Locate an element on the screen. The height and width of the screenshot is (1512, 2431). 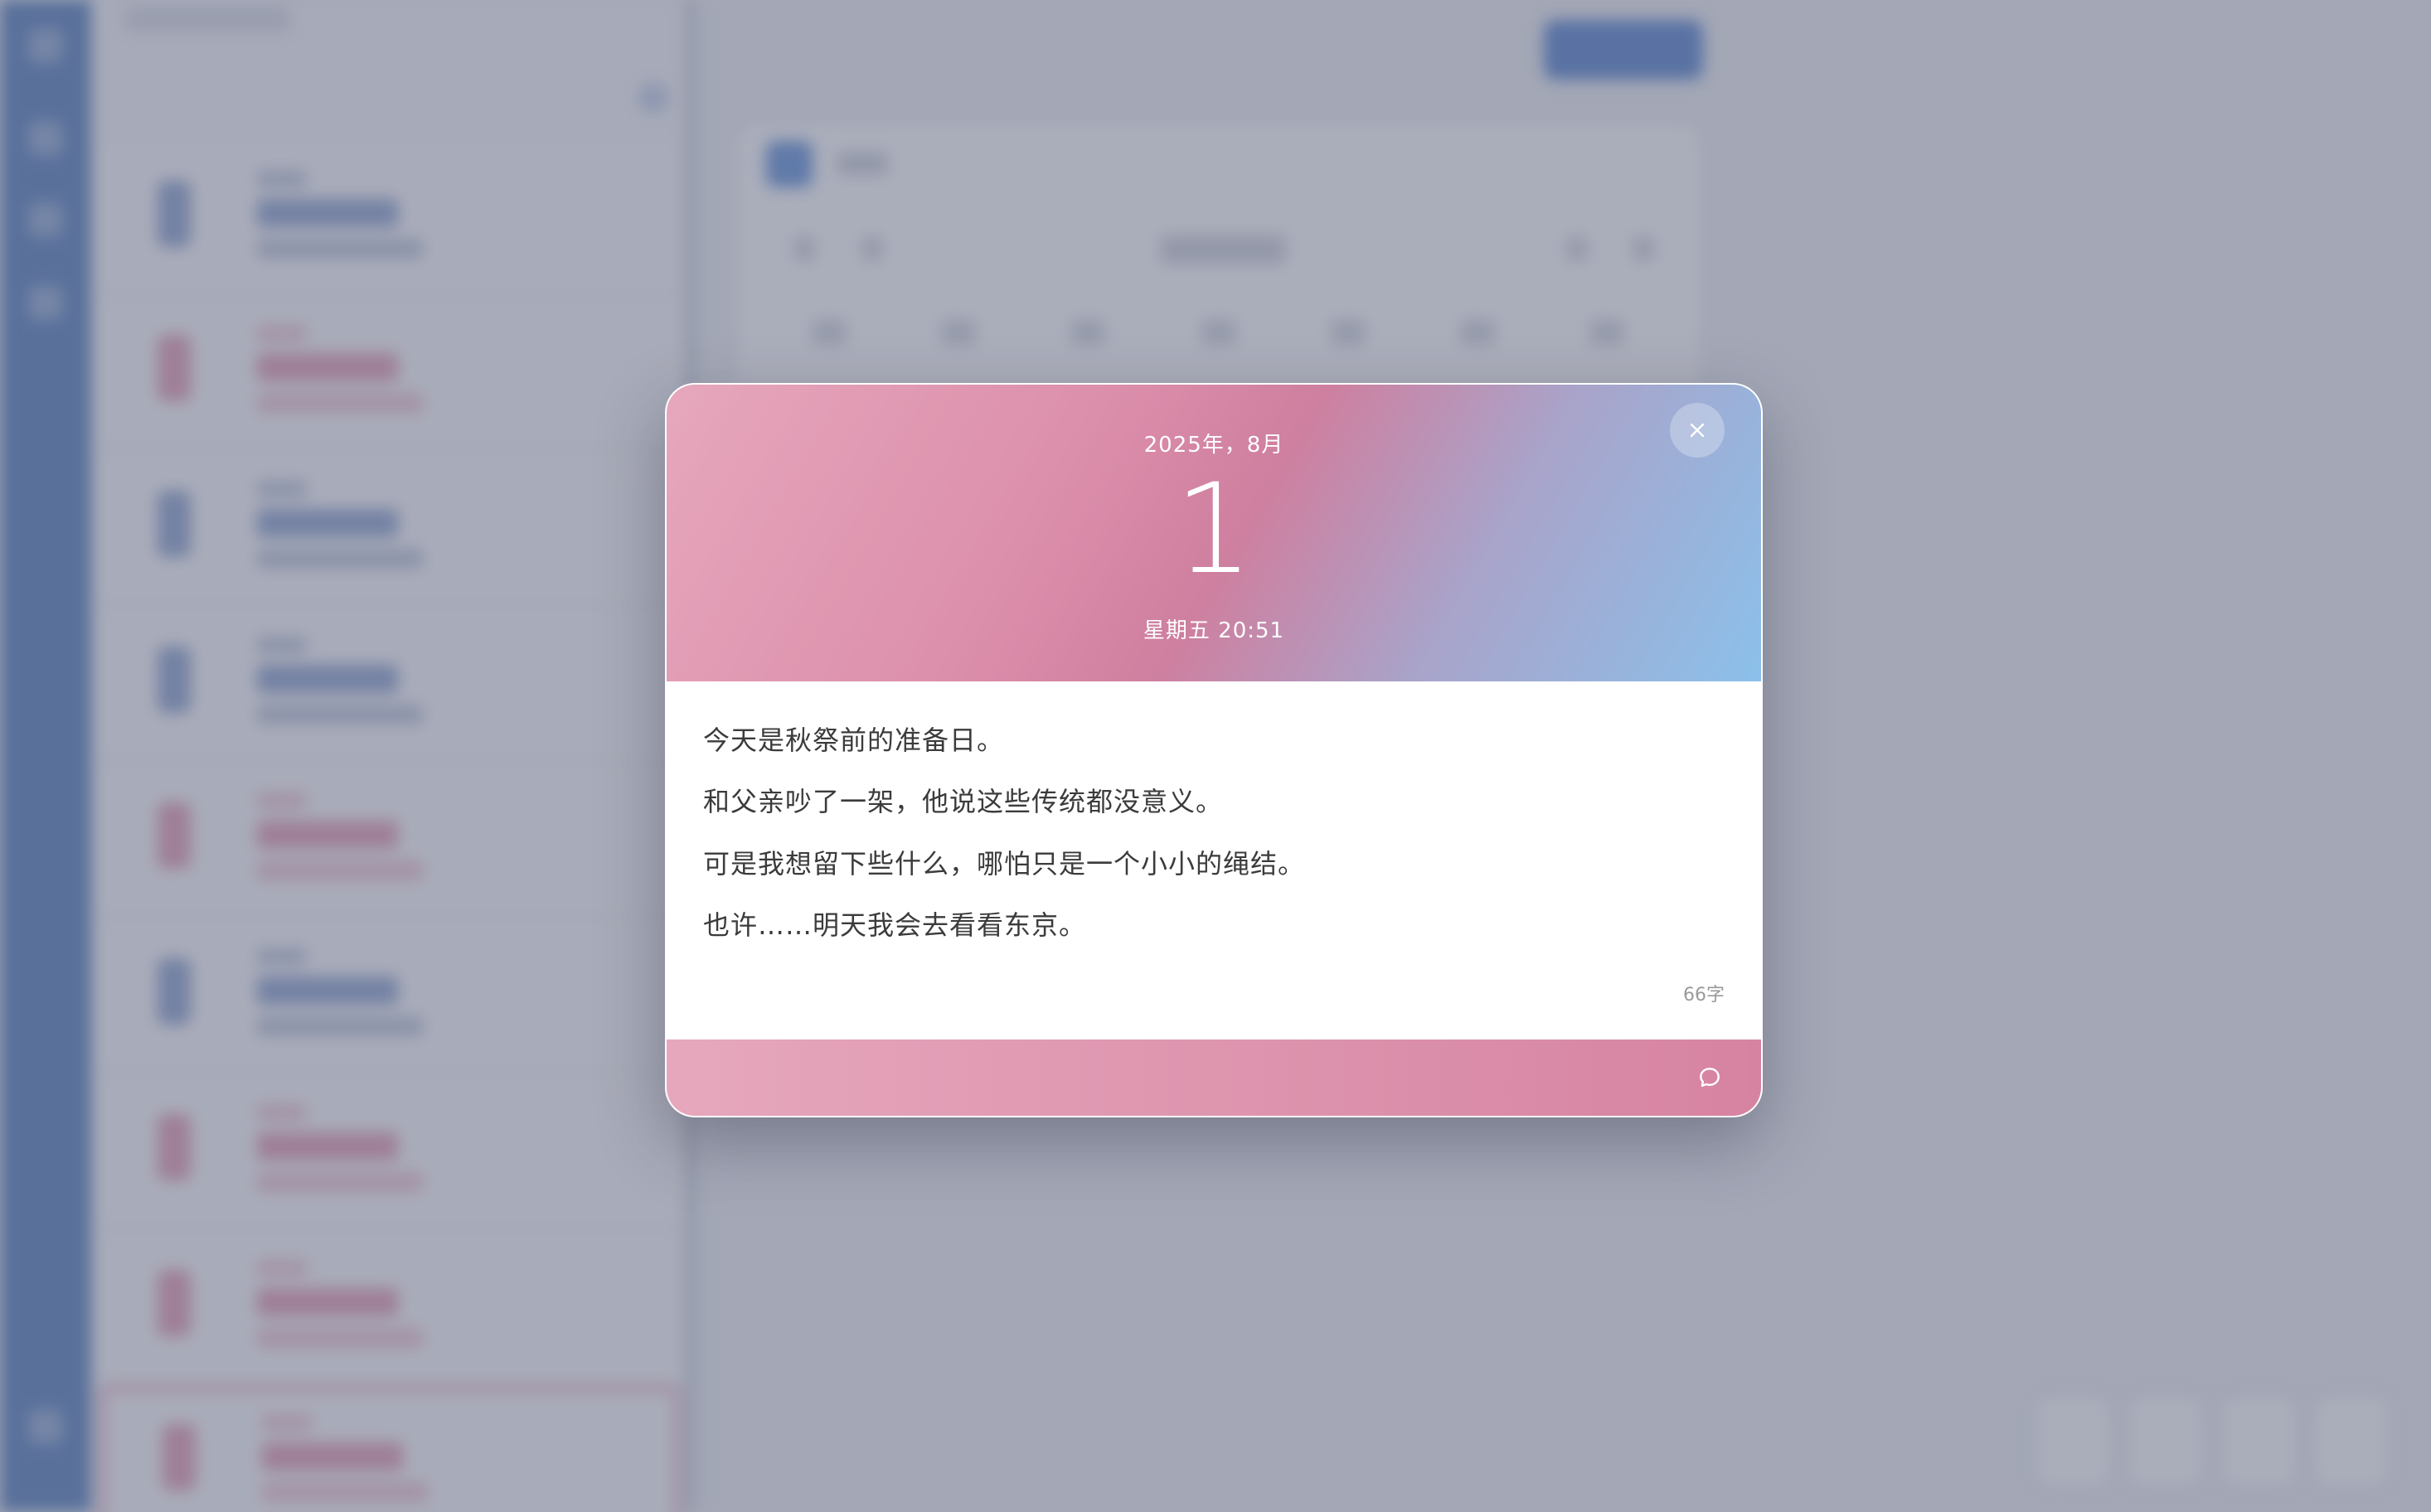
modal-header: 2025年，8月 1 星期五 20:51 is located at coordinates (1214, 533).